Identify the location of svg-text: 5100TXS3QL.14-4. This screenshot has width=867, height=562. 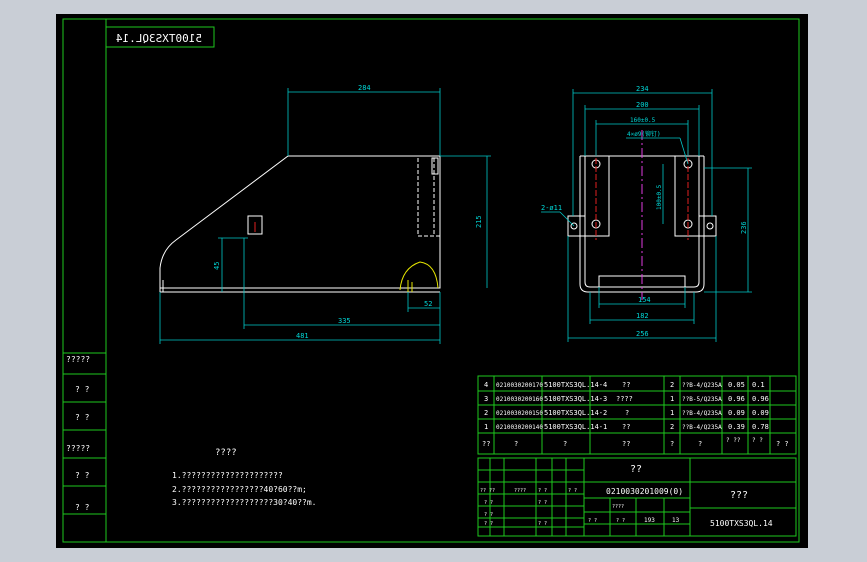
(575, 385).